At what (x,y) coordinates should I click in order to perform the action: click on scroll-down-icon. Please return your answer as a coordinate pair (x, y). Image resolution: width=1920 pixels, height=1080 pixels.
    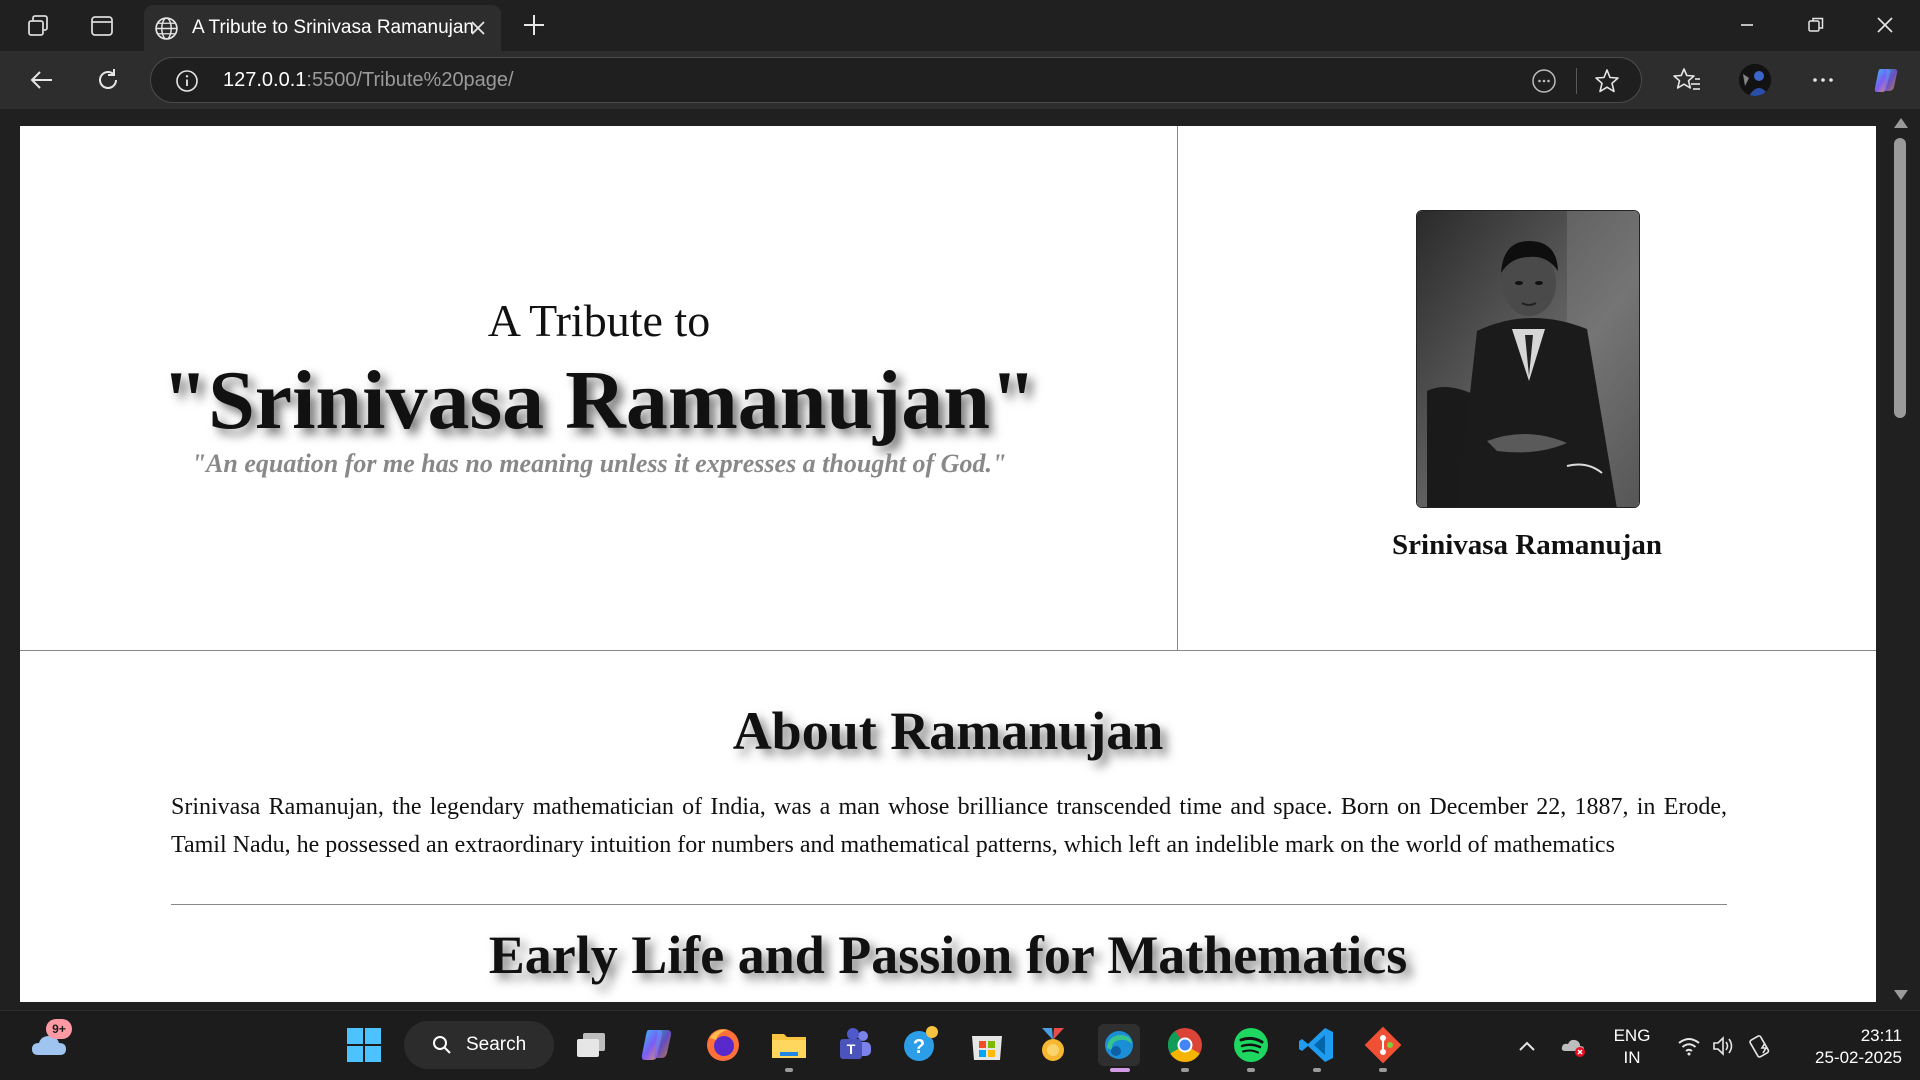
    Looking at the image, I should click on (1901, 995).